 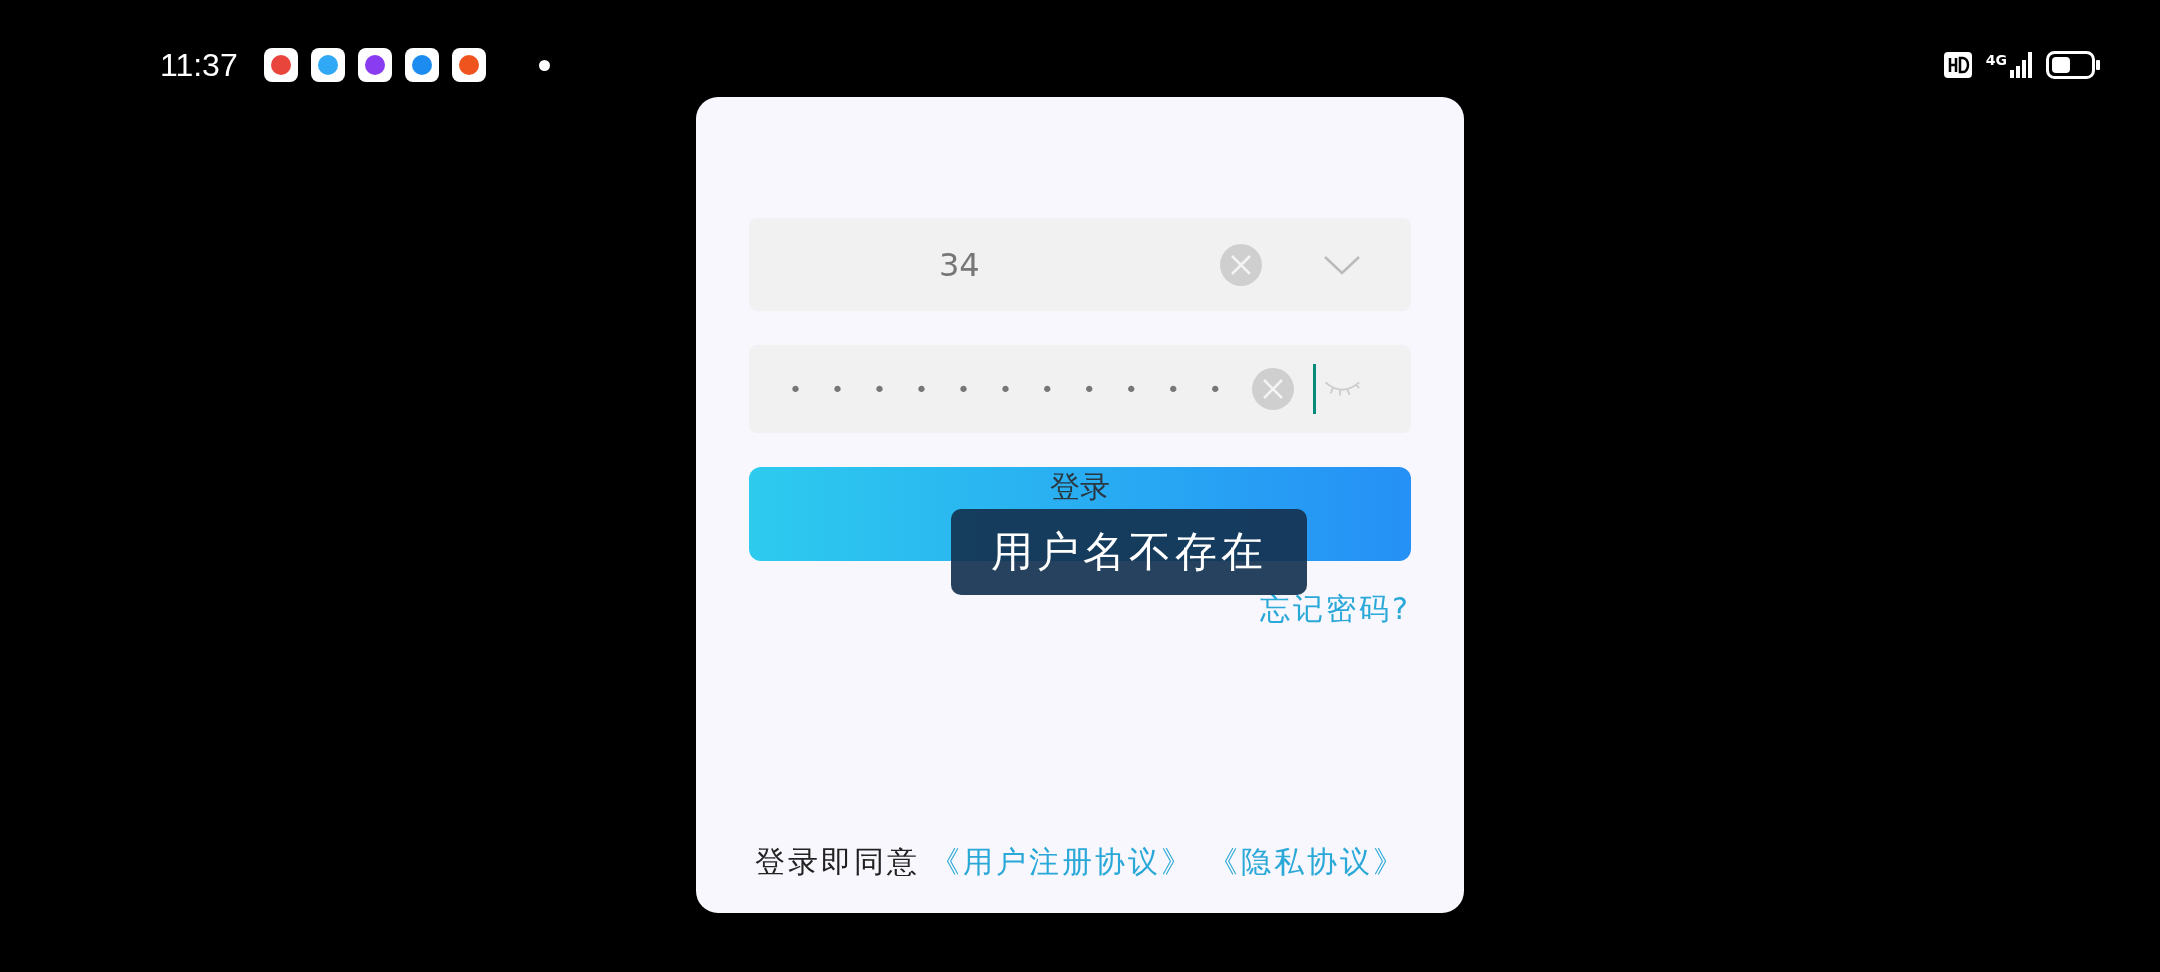 I want to click on username-field: 34, so click(x=1080, y=264).